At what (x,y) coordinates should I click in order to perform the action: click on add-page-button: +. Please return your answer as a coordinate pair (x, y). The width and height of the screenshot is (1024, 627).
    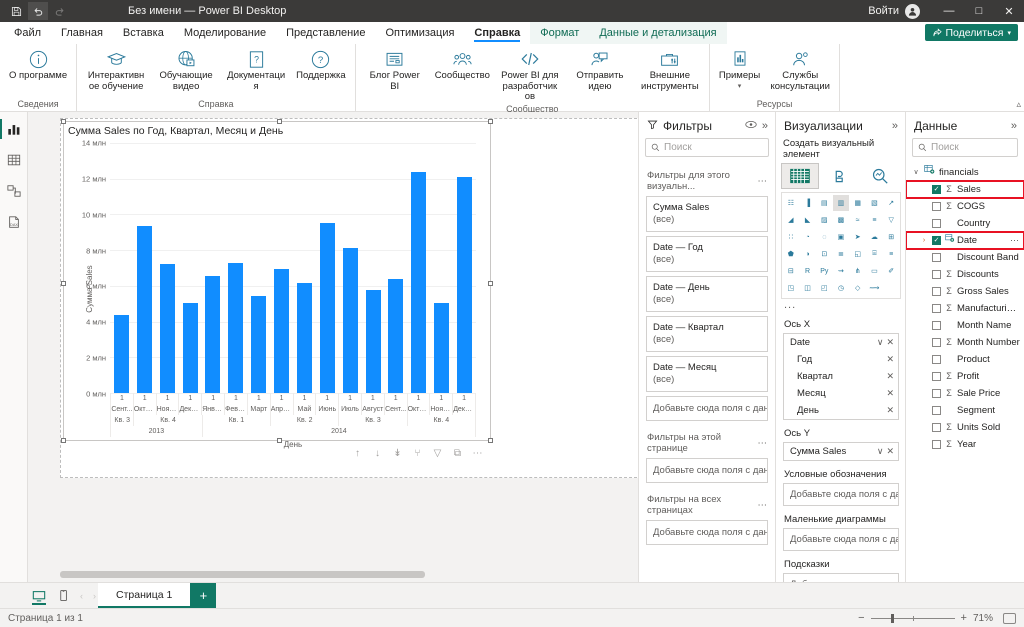
    Looking at the image, I should click on (203, 595).